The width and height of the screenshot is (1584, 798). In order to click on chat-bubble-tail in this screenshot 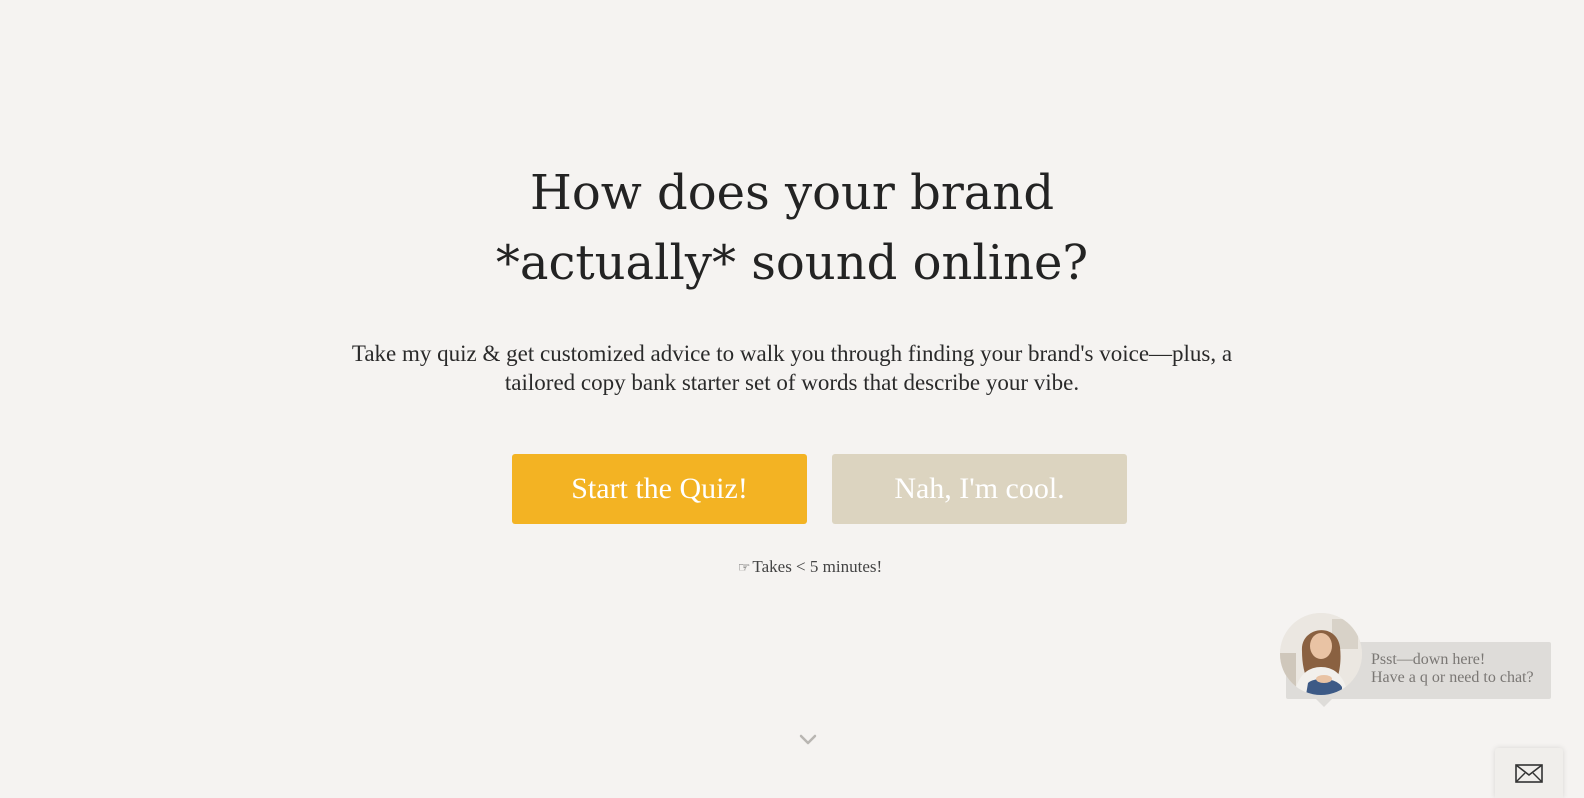, I will do `click(1324, 703)`.